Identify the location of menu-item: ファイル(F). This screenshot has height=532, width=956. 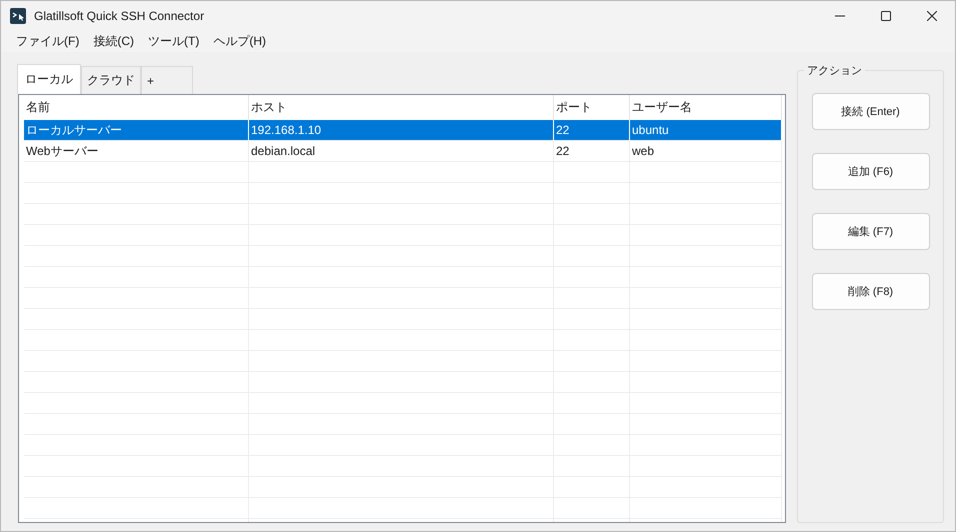
(47, 41).